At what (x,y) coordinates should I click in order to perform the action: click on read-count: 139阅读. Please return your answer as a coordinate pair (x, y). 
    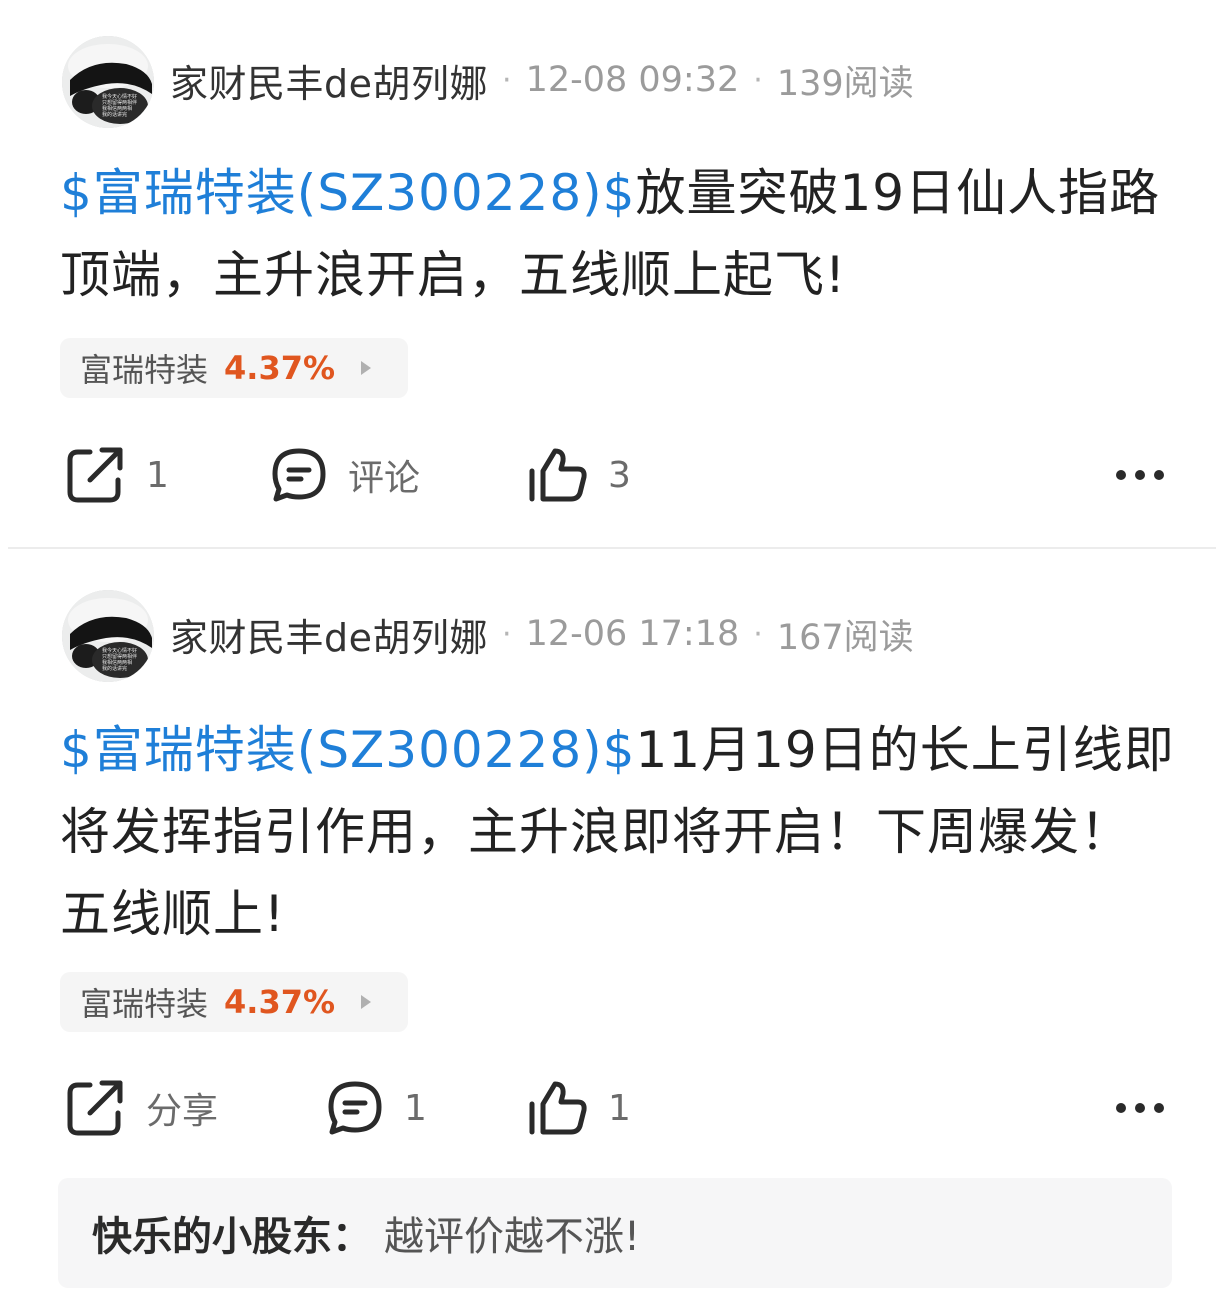
    Looking at the image, I should click on (845, 83).